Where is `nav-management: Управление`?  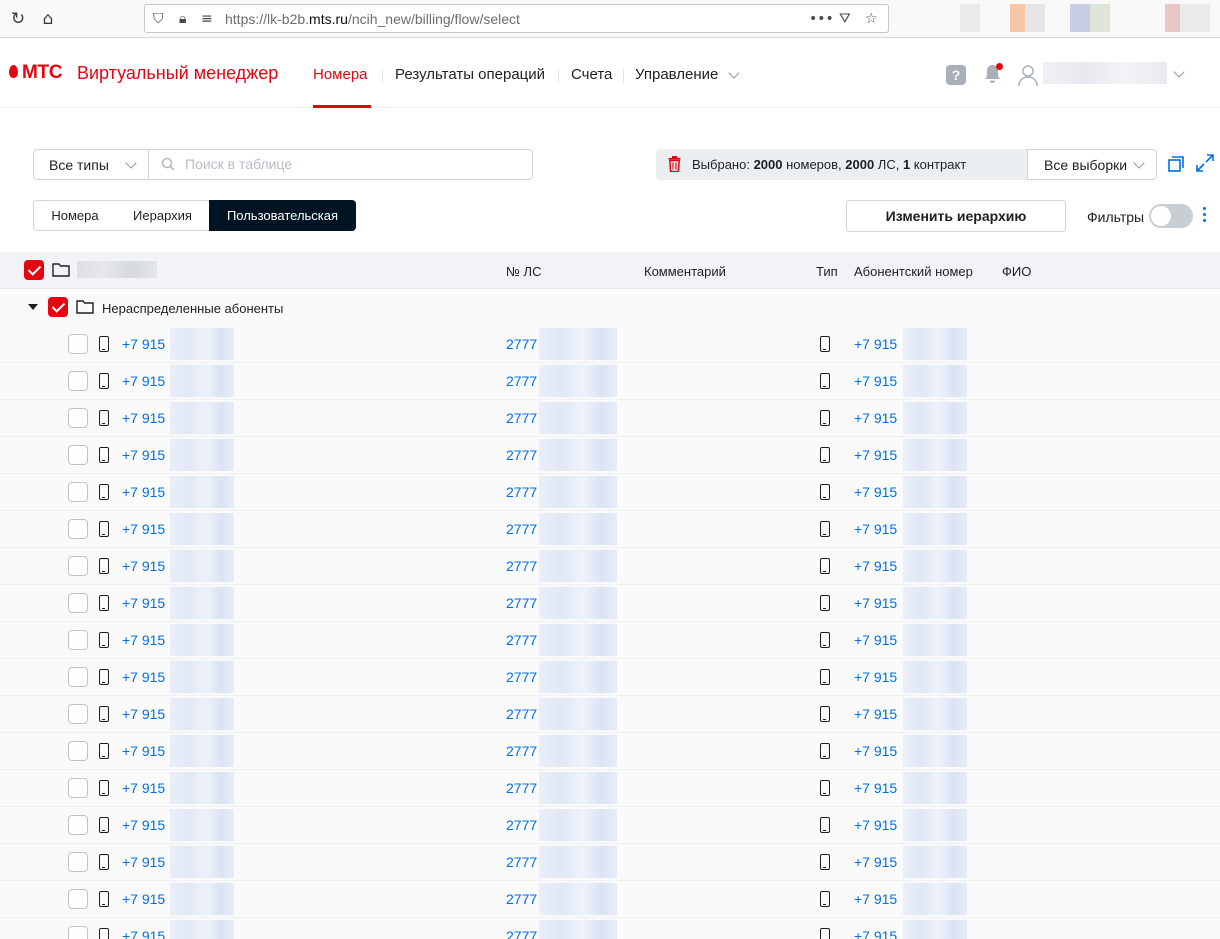
nav-management: Управление is located at coordinates (676, 74).